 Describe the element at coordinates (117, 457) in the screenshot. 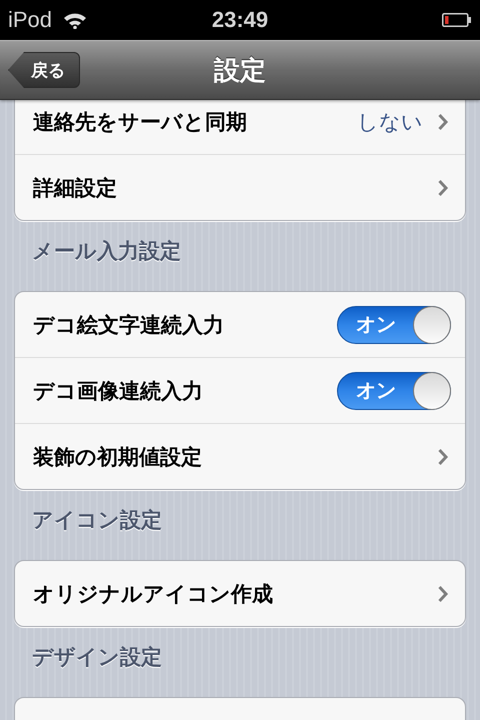

I see `row-label: 装飾の初期値設定` at that location.